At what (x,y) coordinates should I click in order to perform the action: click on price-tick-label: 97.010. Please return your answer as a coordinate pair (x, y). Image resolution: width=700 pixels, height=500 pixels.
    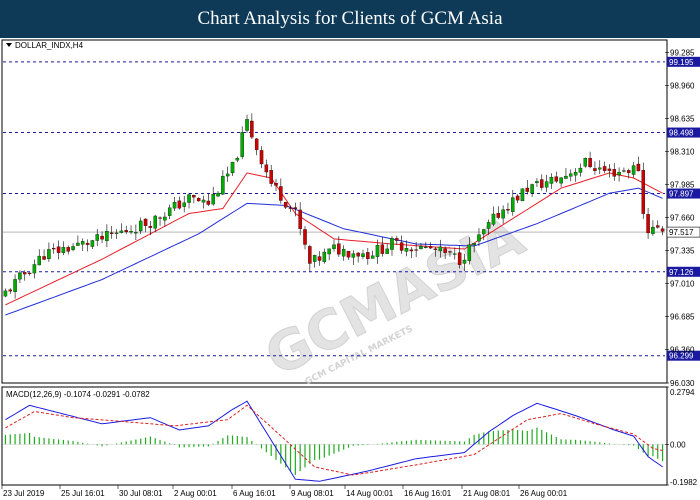
    Looking at the image, I should click on (682, 284).